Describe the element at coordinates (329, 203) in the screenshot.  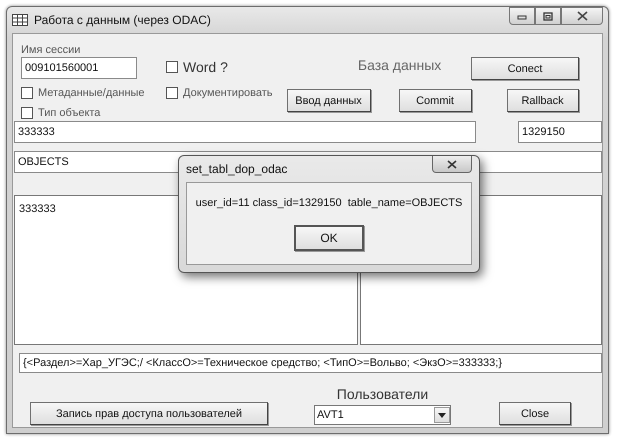
I see `dialog-message: user_id=11 class_id=1329150 table_name=OBJECTS` at that location.